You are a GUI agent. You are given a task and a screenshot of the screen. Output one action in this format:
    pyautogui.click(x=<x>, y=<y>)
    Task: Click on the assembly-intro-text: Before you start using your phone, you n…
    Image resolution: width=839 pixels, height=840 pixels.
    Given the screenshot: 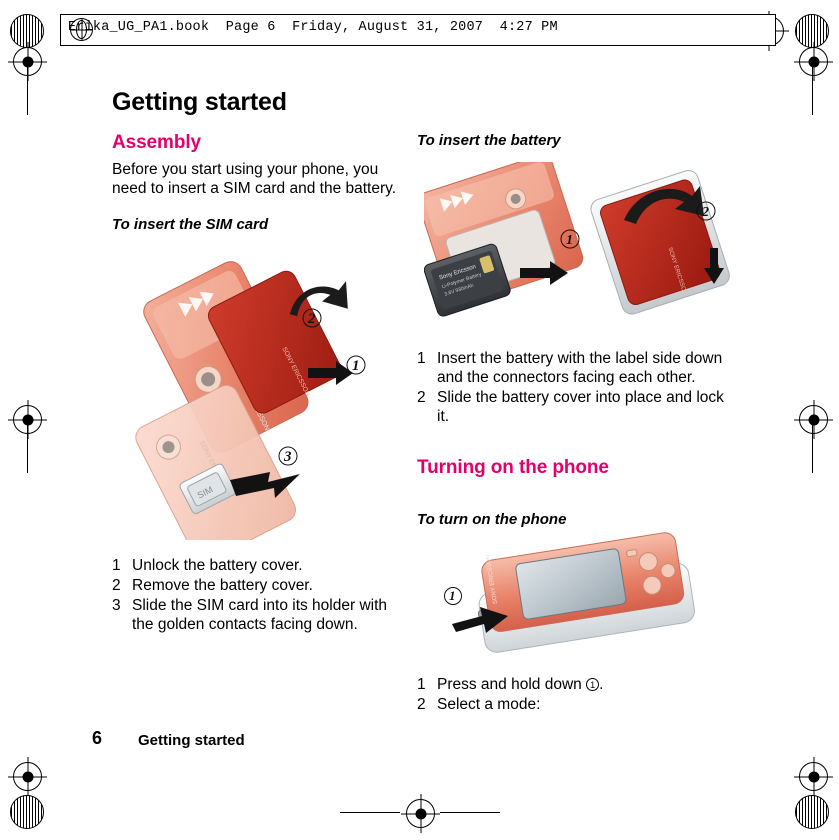 What is the action you would take?
    pyautogui.click(x=254, y=179)
    